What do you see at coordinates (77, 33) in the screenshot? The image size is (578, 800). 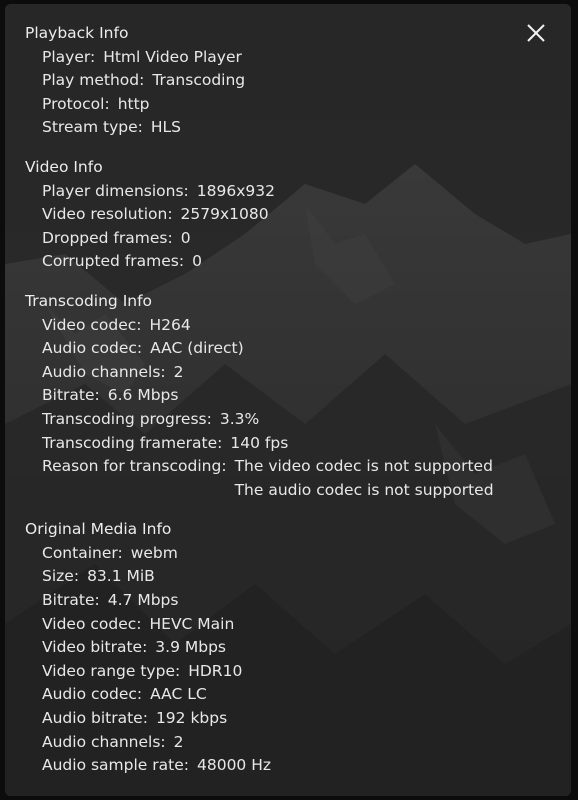 I see `section-title: Playback Info` at bounding box center [77, 33].